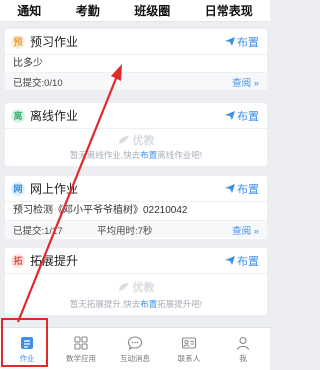 This screenshot has width=320, height=370. I want to click on apps-grid-icon, so click(81, 342).